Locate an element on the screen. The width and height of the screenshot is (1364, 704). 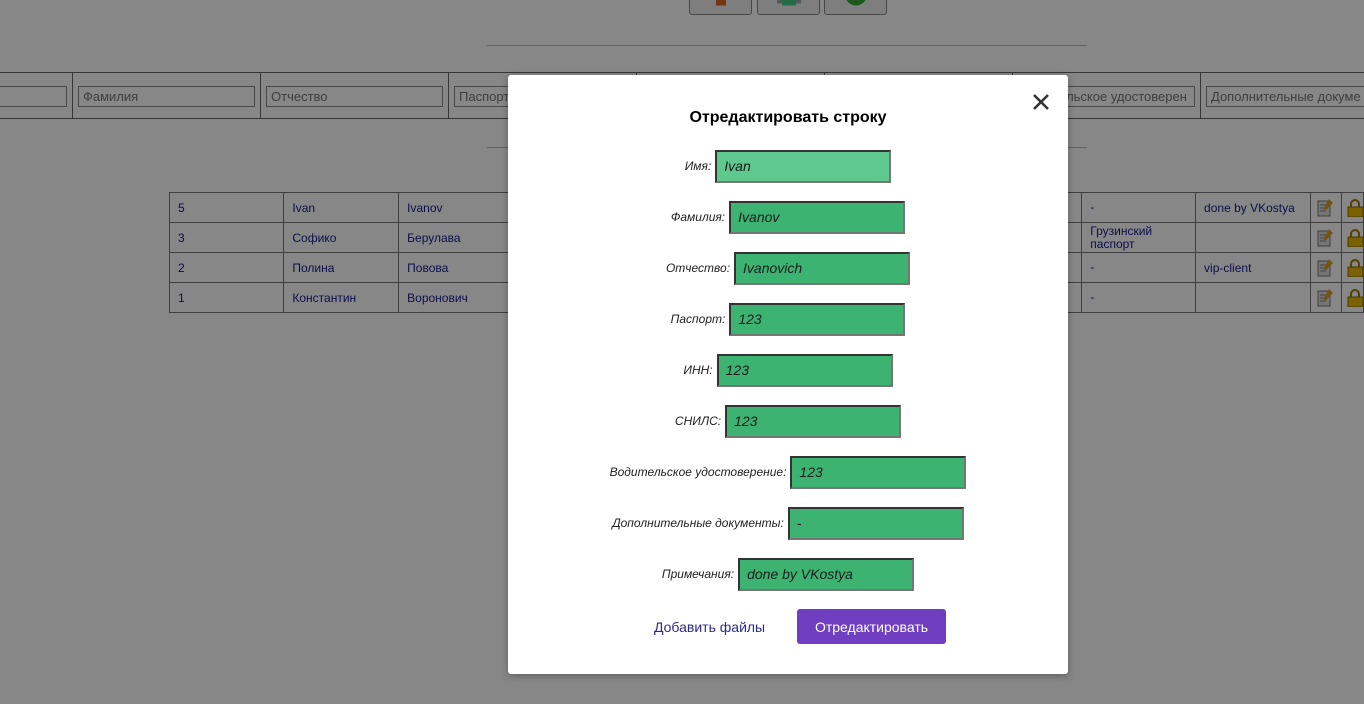
field-row-inn: ИНН: is located at coordinates (788, 370).